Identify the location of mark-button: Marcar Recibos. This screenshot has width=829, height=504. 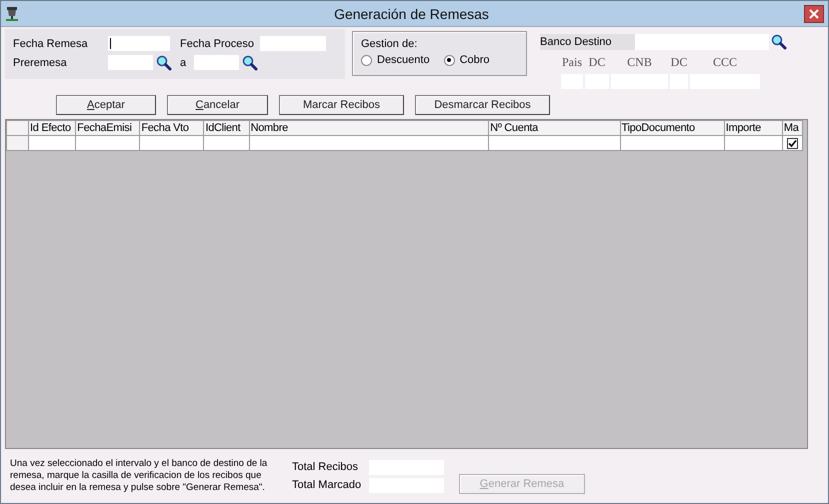
(341, 105).